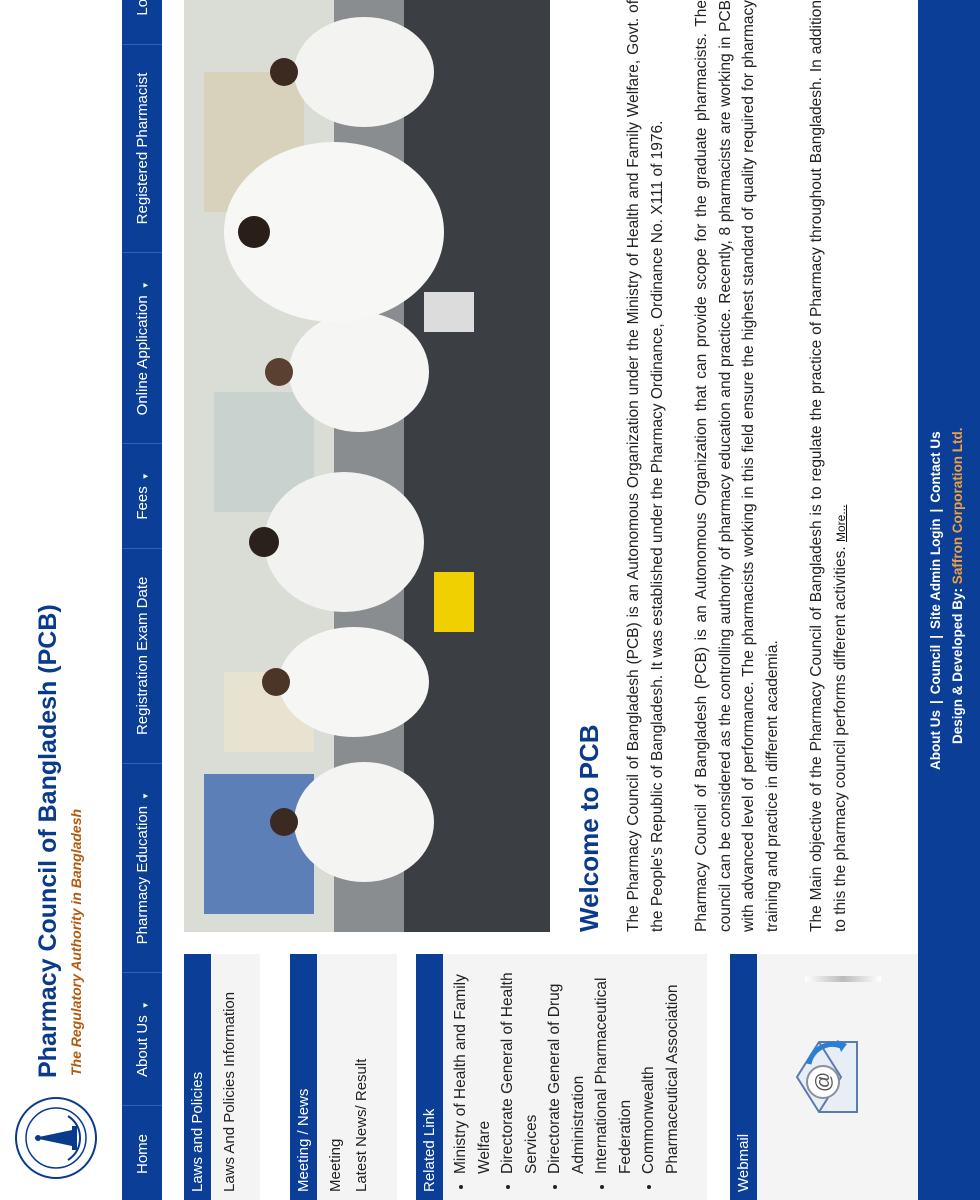  What do you see at coordinates (76, 942) in the screenshot?
I see `site-tagline: The Regulatory Authority in Bangladesh` at bounding box center [76, 942].